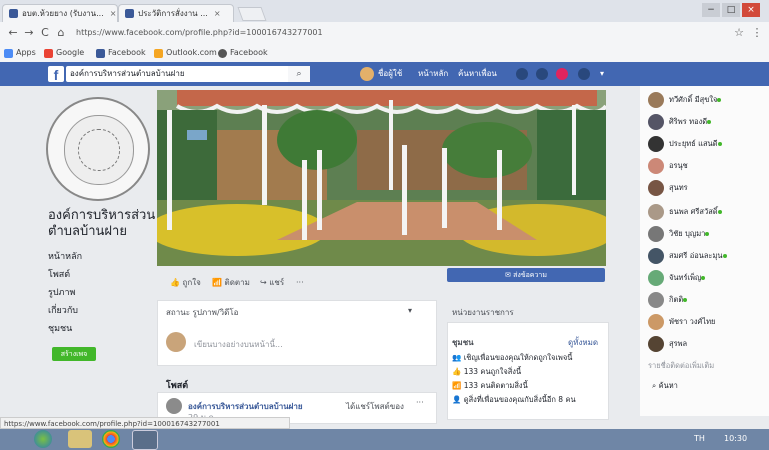 Image resolution: width=769 pixels, height=450 pixels. What do you see at coordinates (222, 53) in the screenshot?
I see `globe-icon` at bounding box center [222, 53].